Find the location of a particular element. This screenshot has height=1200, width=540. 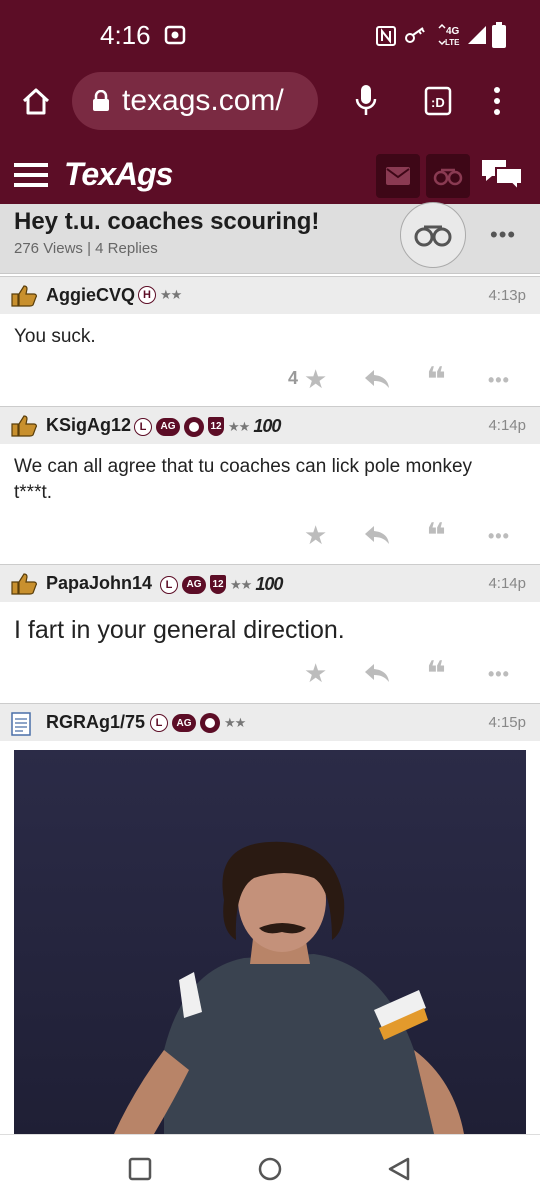

address-bar: texags.com/ is located at coordinates (195, 101).